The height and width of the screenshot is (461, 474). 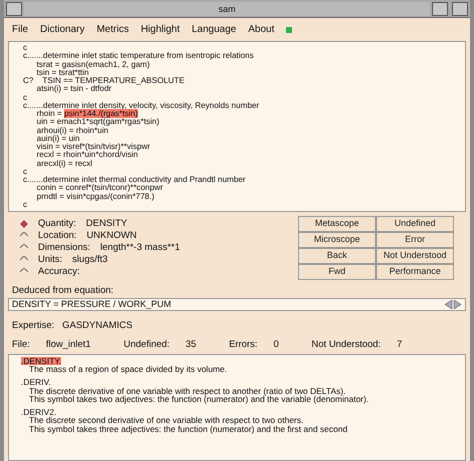 I want to click on expertise-value: GASDYNAMICS, so click(x=97, y=326).